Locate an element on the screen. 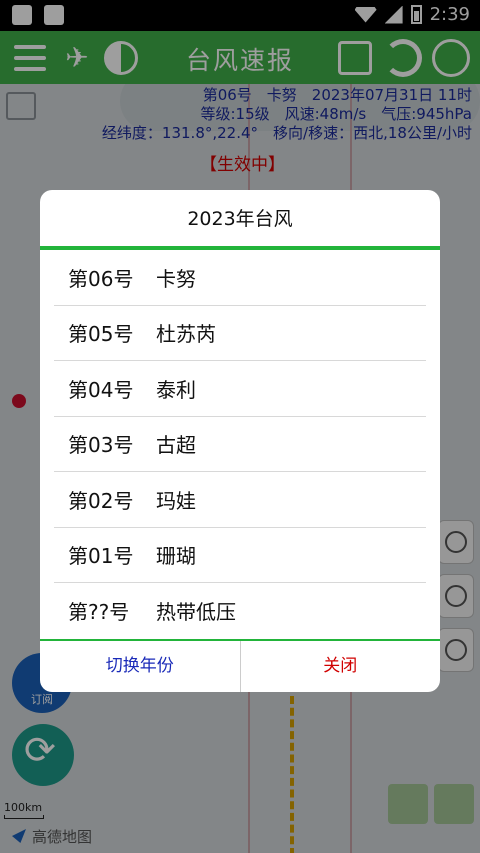  close-button: 关闭 is located at coordinates (341, 666).